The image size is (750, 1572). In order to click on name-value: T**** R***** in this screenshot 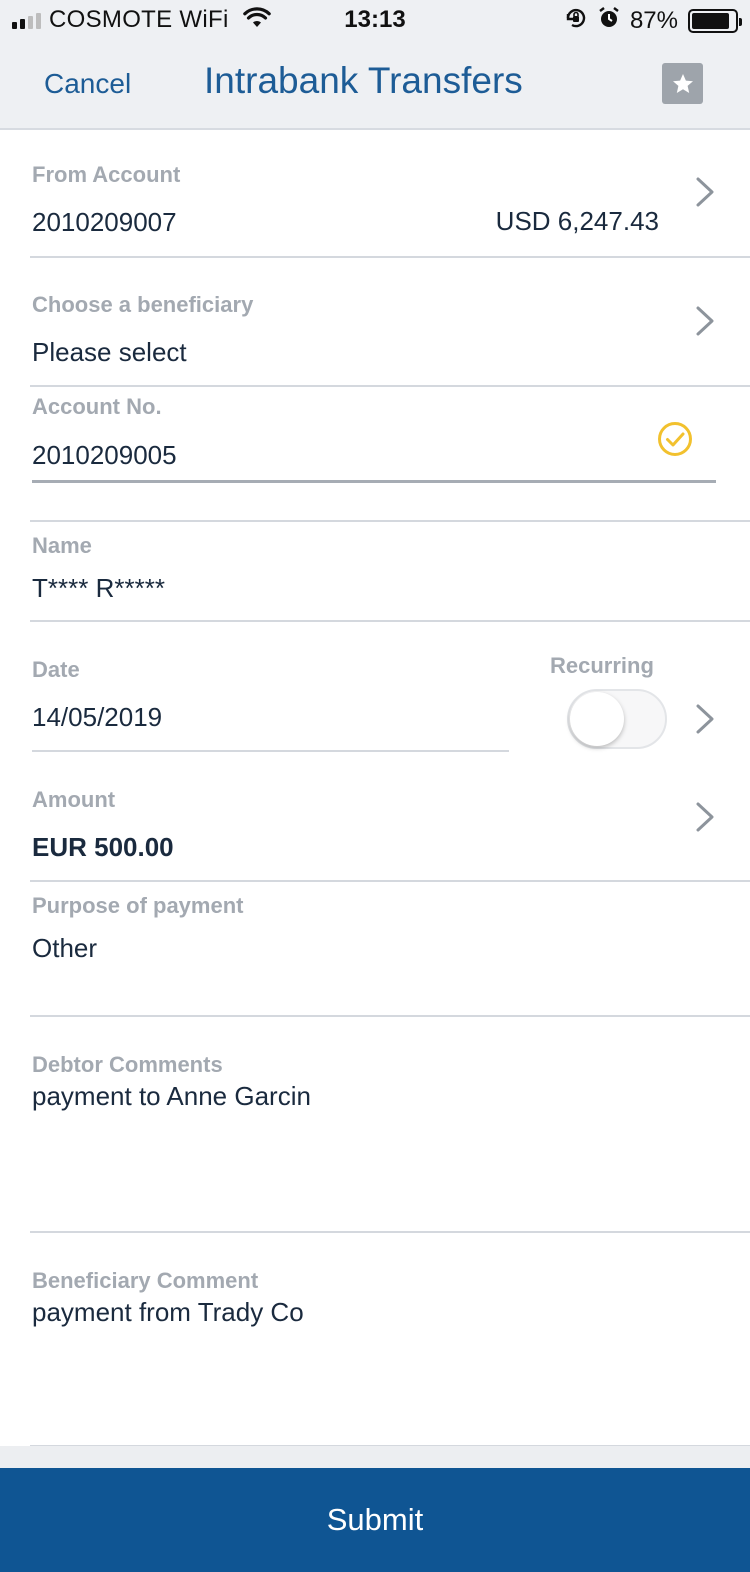, I will do `click(98, 588)`.